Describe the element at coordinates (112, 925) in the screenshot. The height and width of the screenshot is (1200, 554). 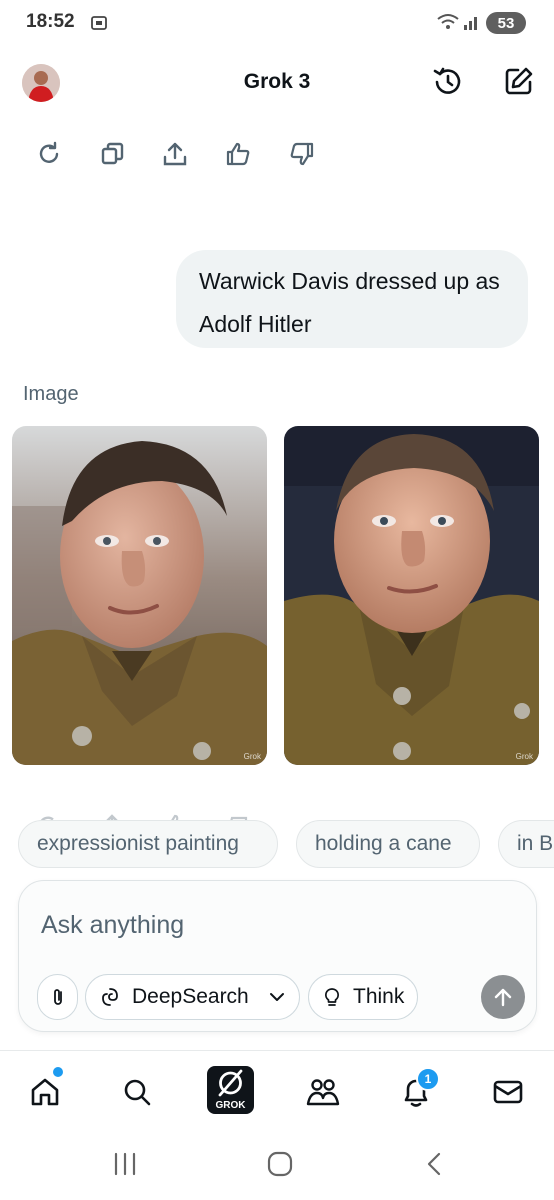
I see `message-input: Ask anything` at that location.